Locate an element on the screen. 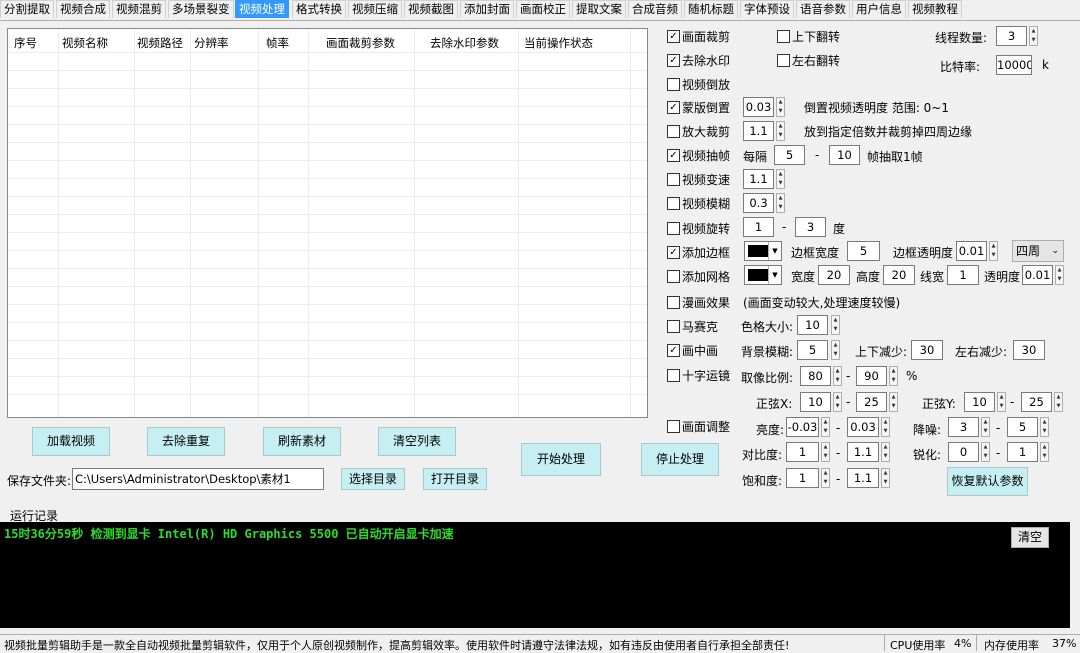  tab-video-mix: 视频混剪 is located at coordinates (139, 9).